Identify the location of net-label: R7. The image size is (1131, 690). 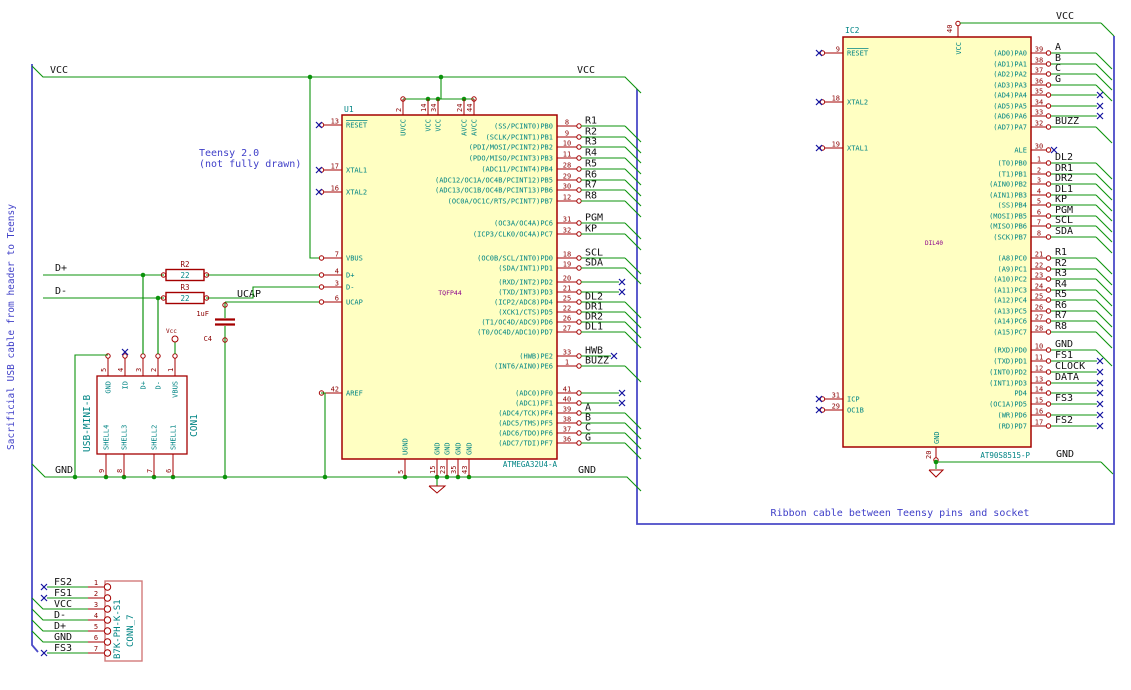
(591, 185).